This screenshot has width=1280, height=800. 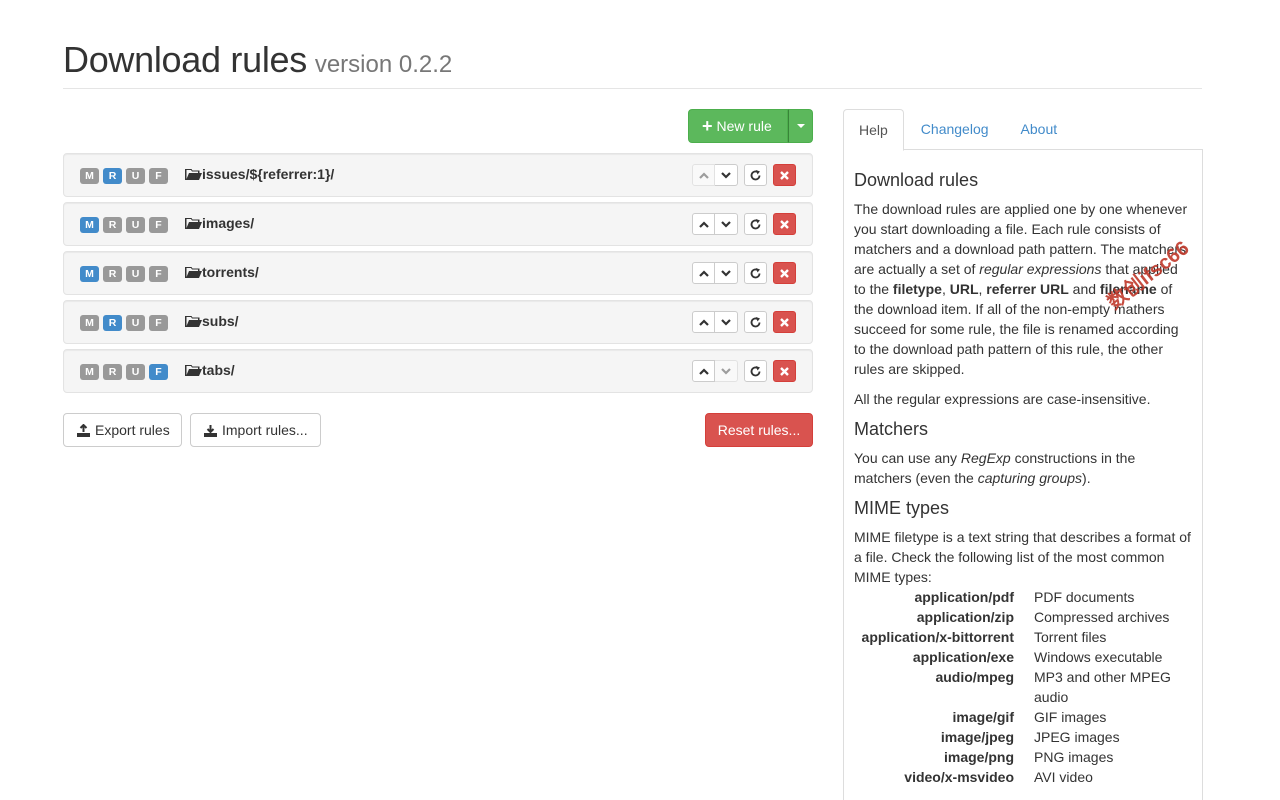 I want to click on new-rule-button: + New rule, so click(x=738, y=126).